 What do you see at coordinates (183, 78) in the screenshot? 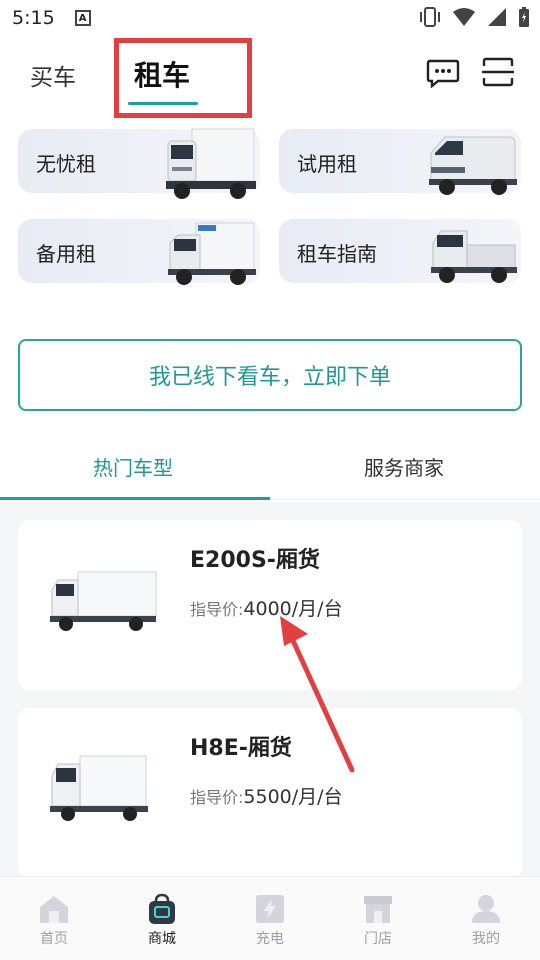
I see `highlight-box` at bounding box center [183, 78].